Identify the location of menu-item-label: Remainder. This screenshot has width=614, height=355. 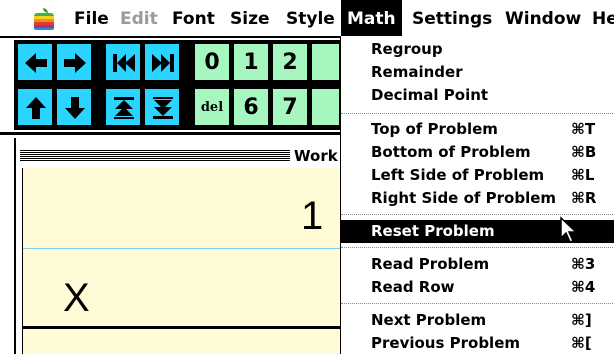
(417, 72).